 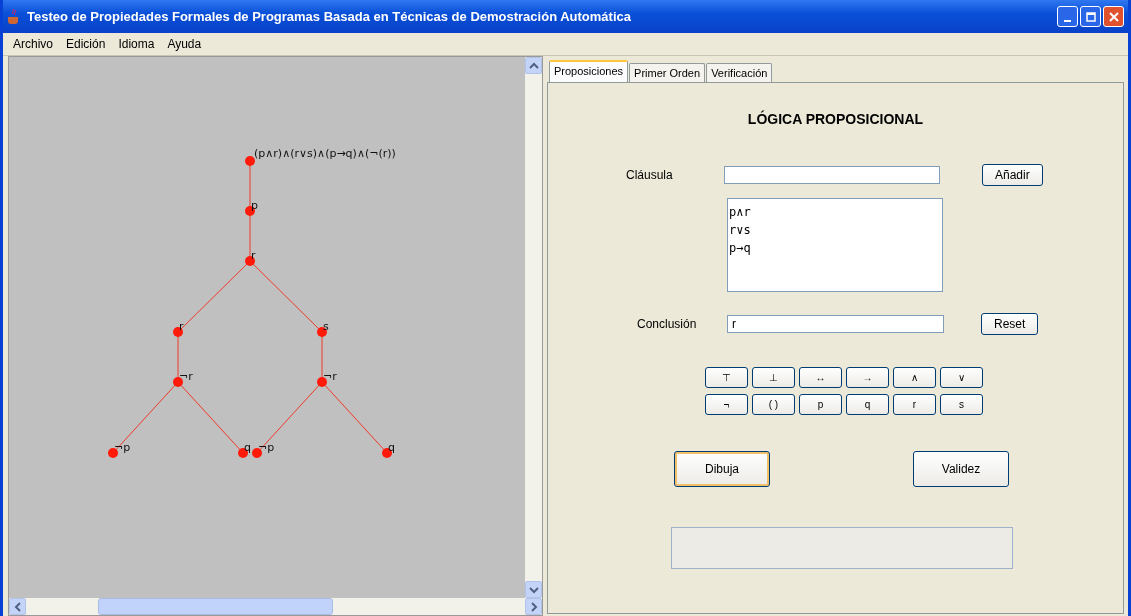 I want to click on chevron-left-icon, so click(x=17, y=606).